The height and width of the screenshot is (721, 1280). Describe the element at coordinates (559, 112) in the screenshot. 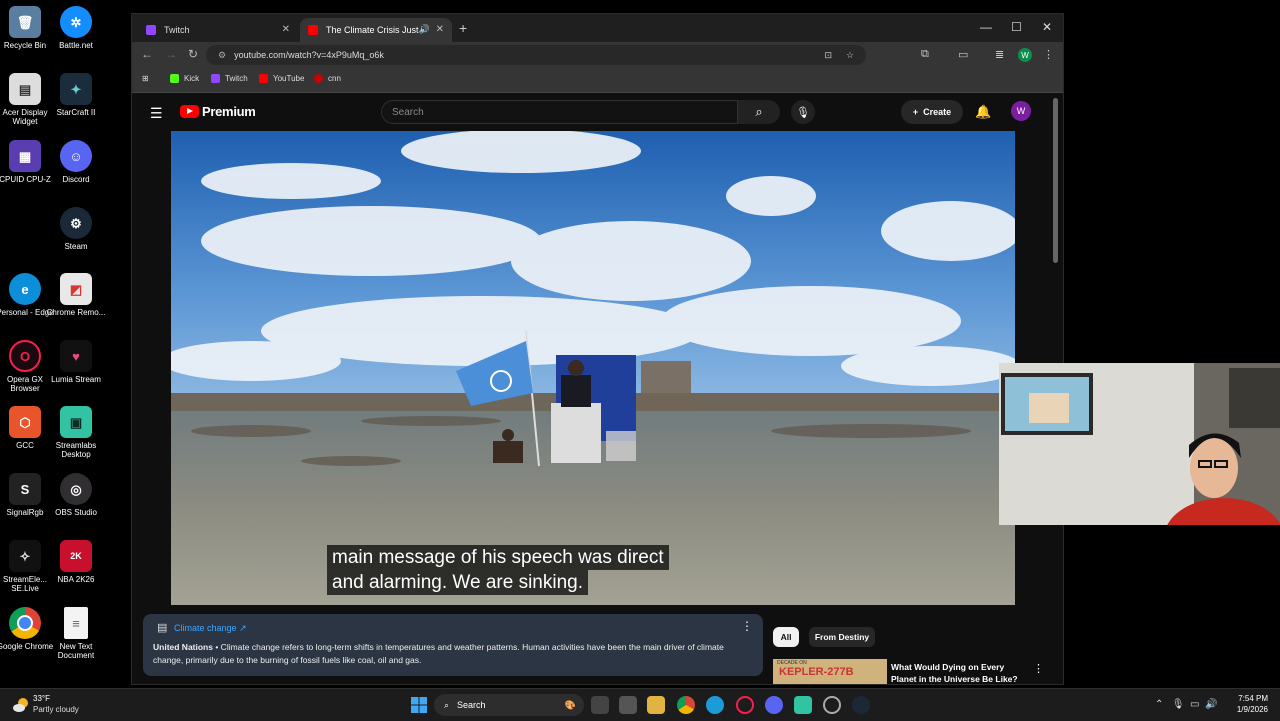

I see `search-input: Search` at that location.